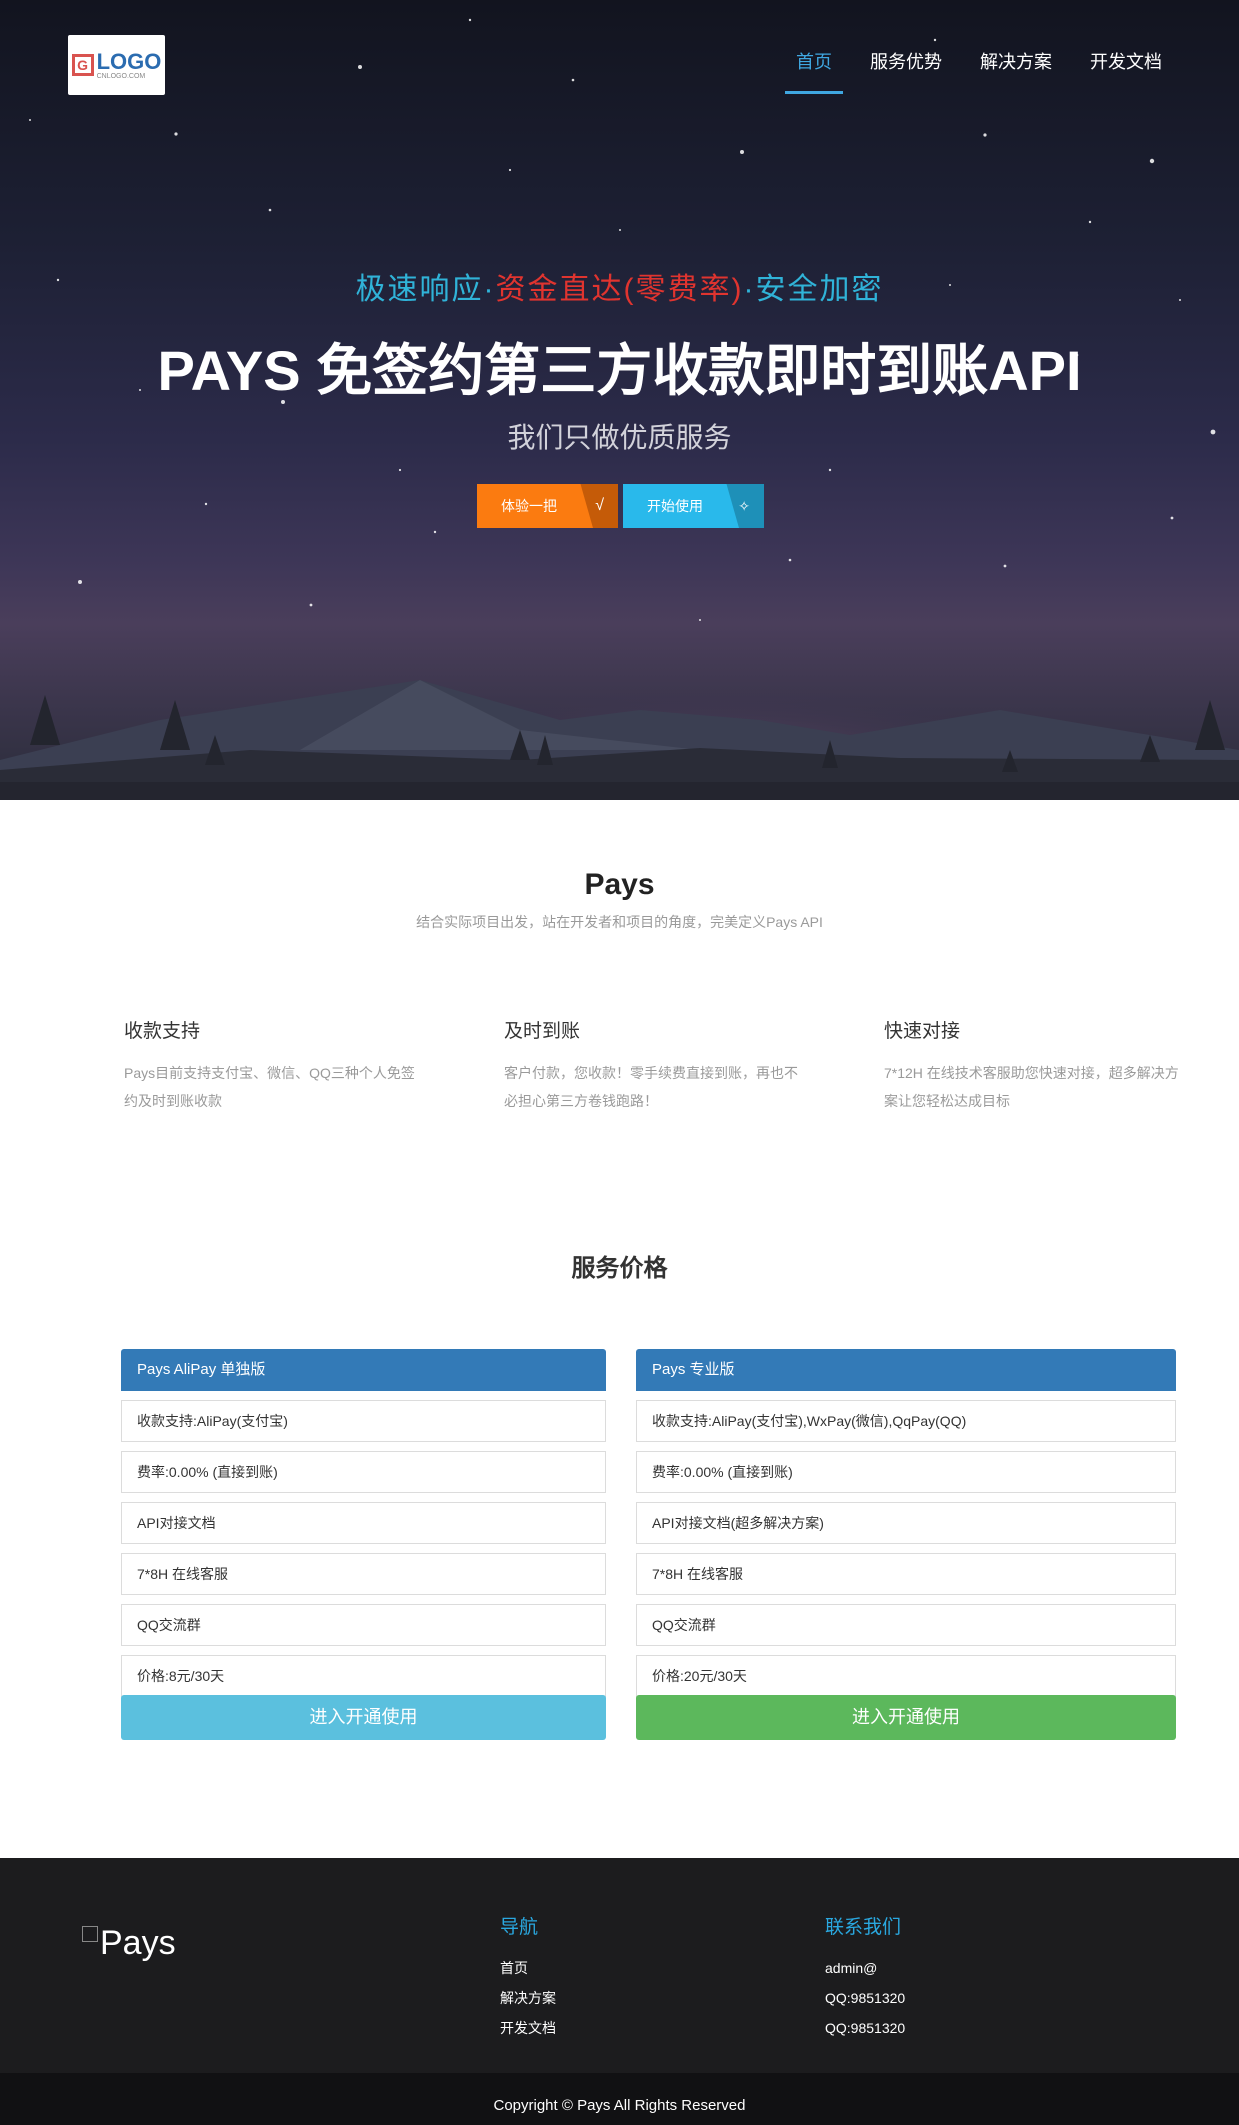 This screenshot has height=2125, width=1239. I want to click on tagline-part-1: 极速响应·, so click(425, 289).